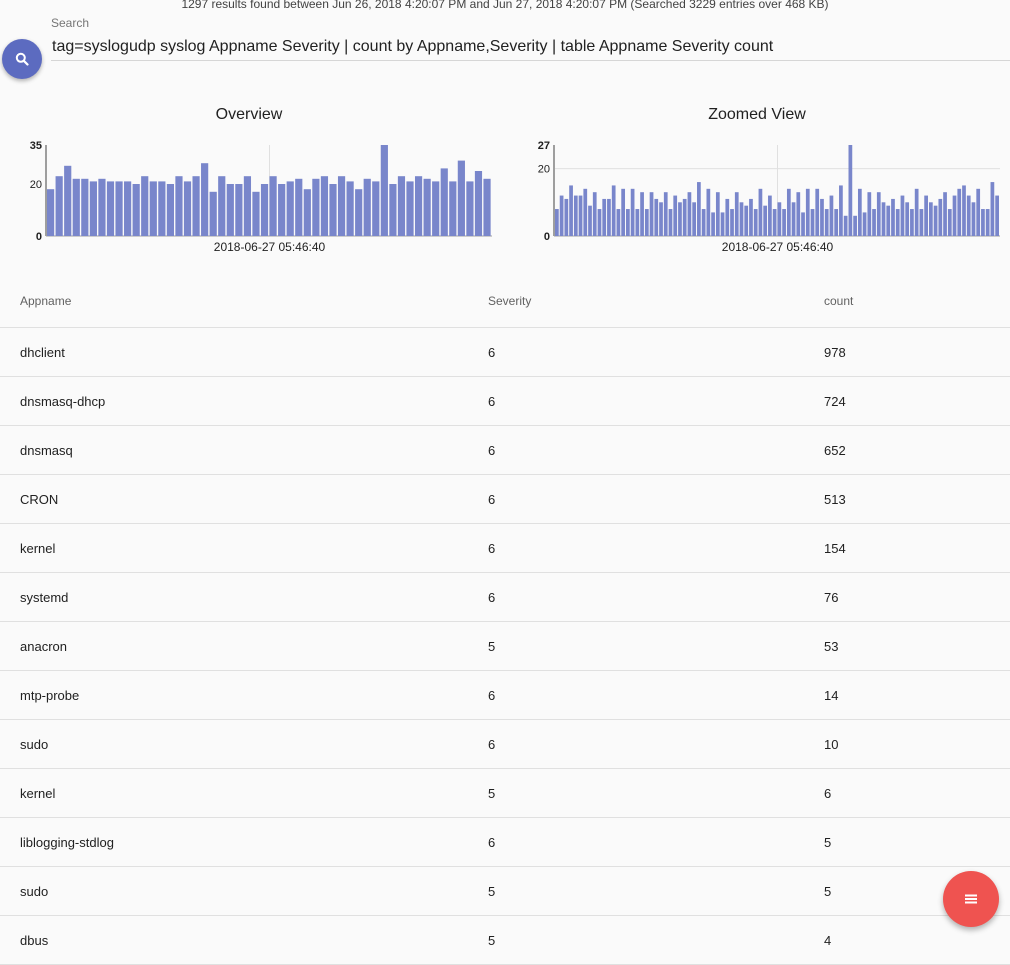 The image size is (1010, 965). Describe the element at coordinates (505, 842) in the screenshot. I see `table-row: liblogging-stdlog 6 5` at that location.